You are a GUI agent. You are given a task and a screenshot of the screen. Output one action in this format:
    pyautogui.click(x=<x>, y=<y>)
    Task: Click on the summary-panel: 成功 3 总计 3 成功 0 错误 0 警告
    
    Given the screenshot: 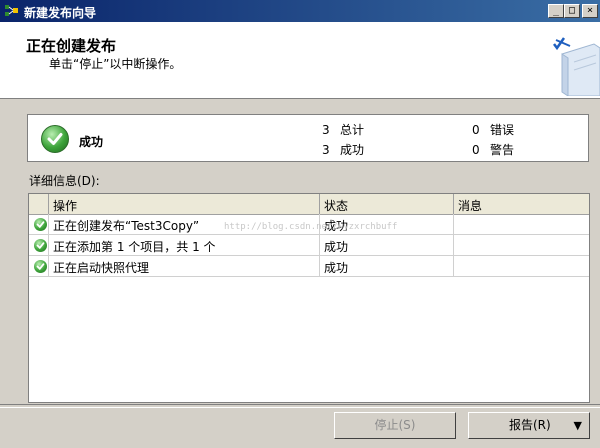 What is the action you would take?
    pyautogui.click(x=308, y=138)
    